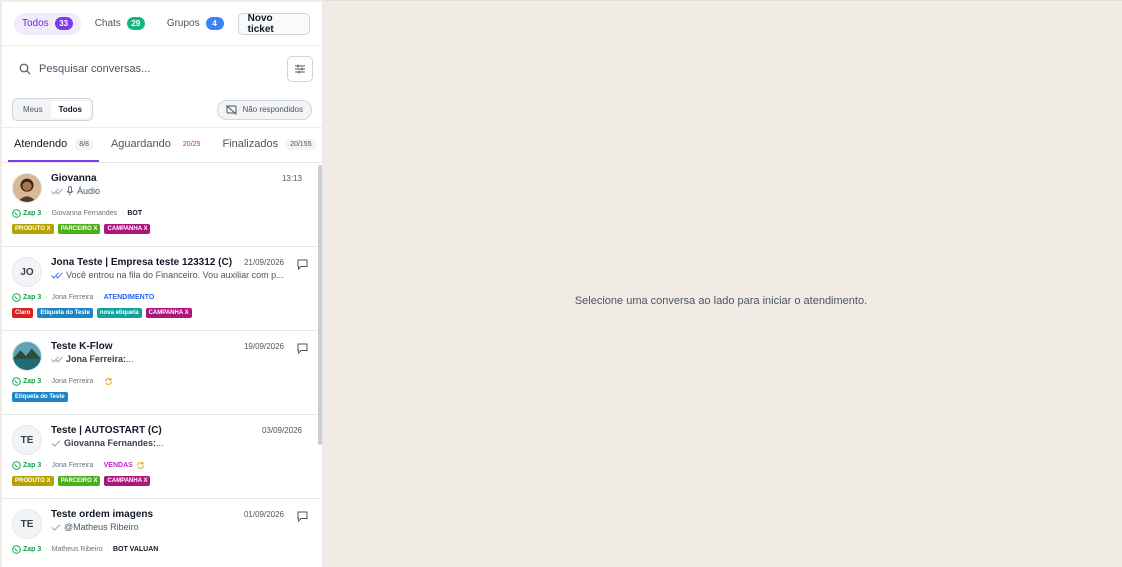 The height and width of the screenshot is (567, 1122). I want to click on filter-todos-label: Todos, so click(35, 23).